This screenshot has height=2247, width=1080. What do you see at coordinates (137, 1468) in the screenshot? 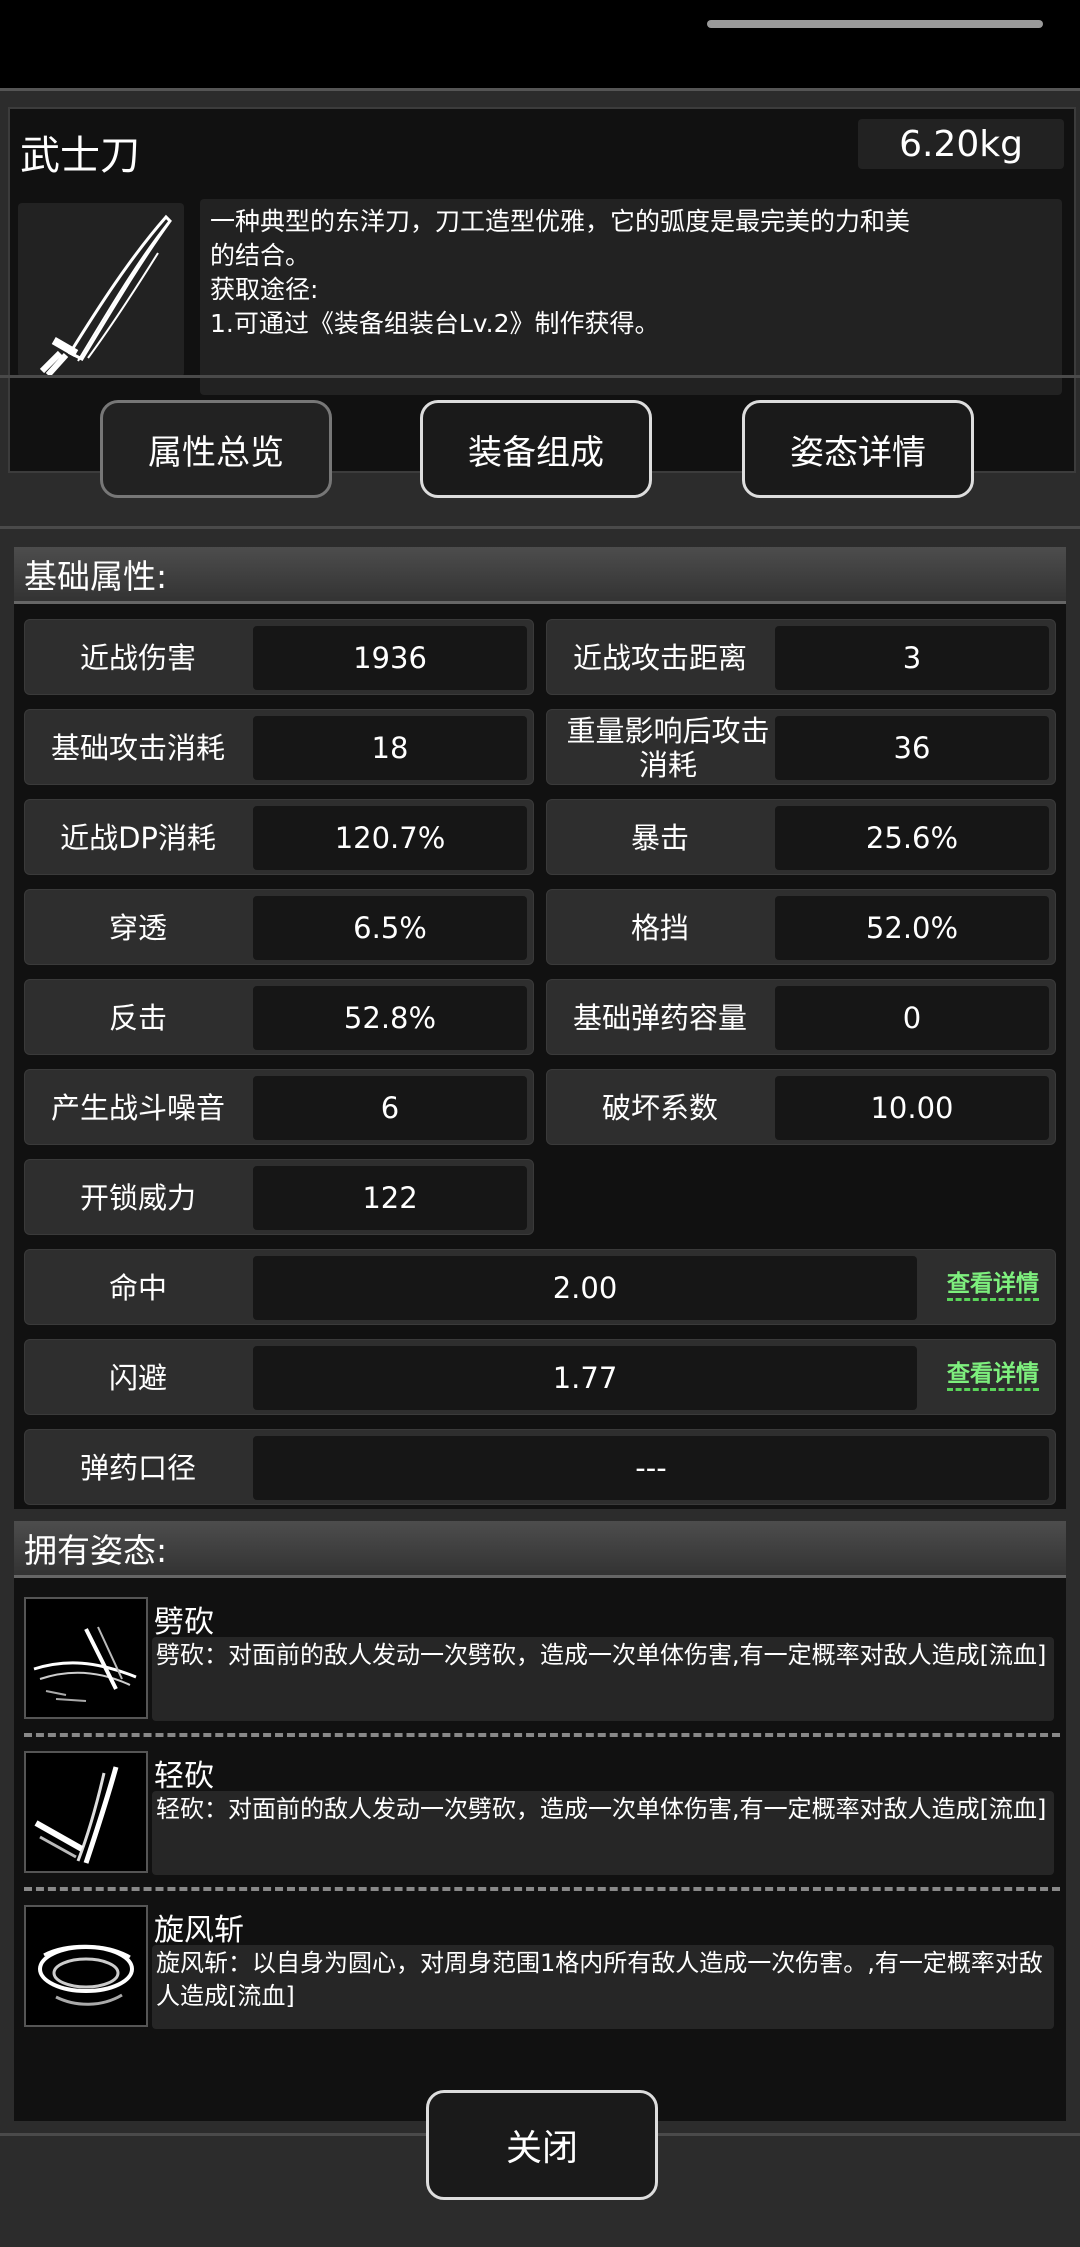
I see `stat-label: 弹药口径` at bounding box center [137, 1468].